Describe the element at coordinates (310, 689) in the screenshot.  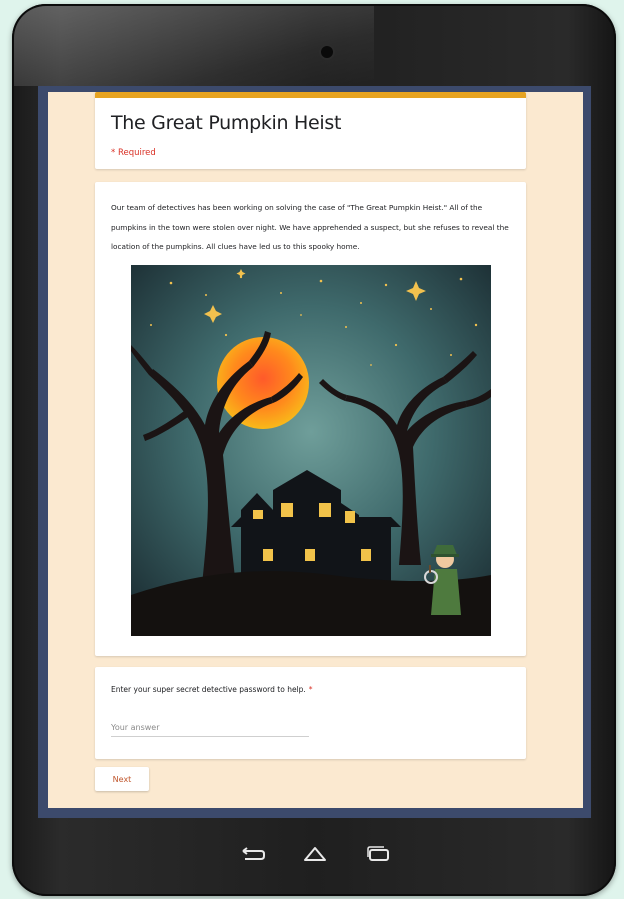
I see `required-asterisk: *` at that location.